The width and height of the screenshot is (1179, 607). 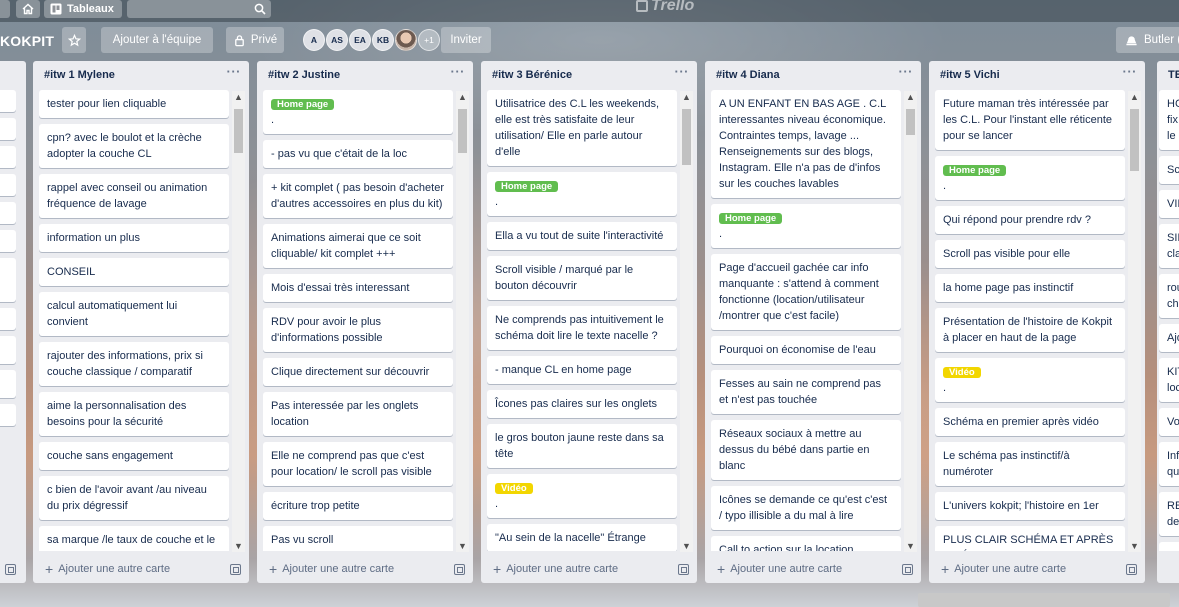 I want to click on board-title: KOKPIT, so click(x=27, y=41).